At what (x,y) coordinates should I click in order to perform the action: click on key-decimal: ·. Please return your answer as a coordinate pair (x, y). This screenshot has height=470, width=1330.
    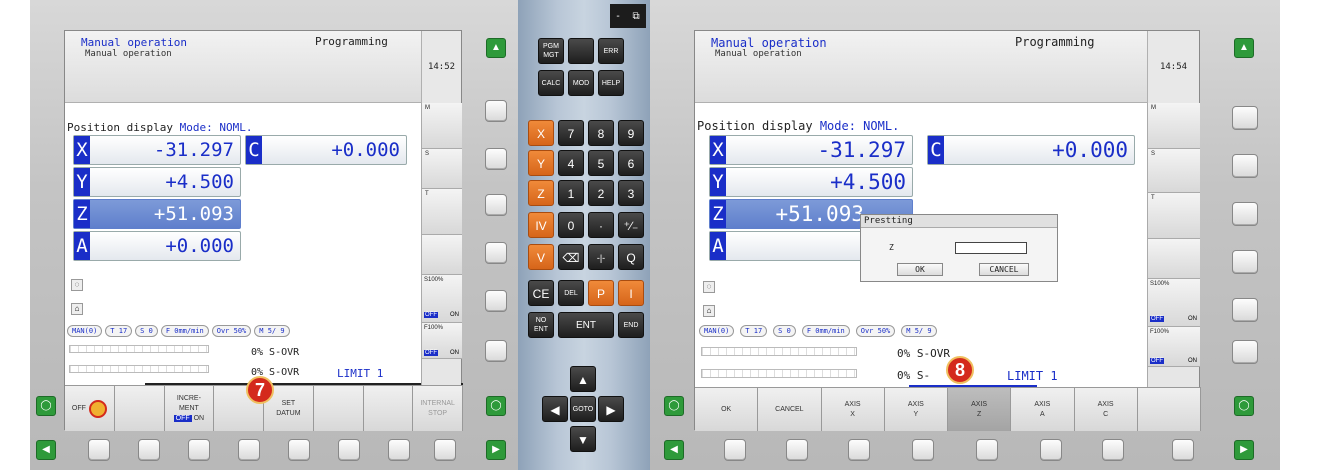
    Looking at the image, I should click on (601, 225).